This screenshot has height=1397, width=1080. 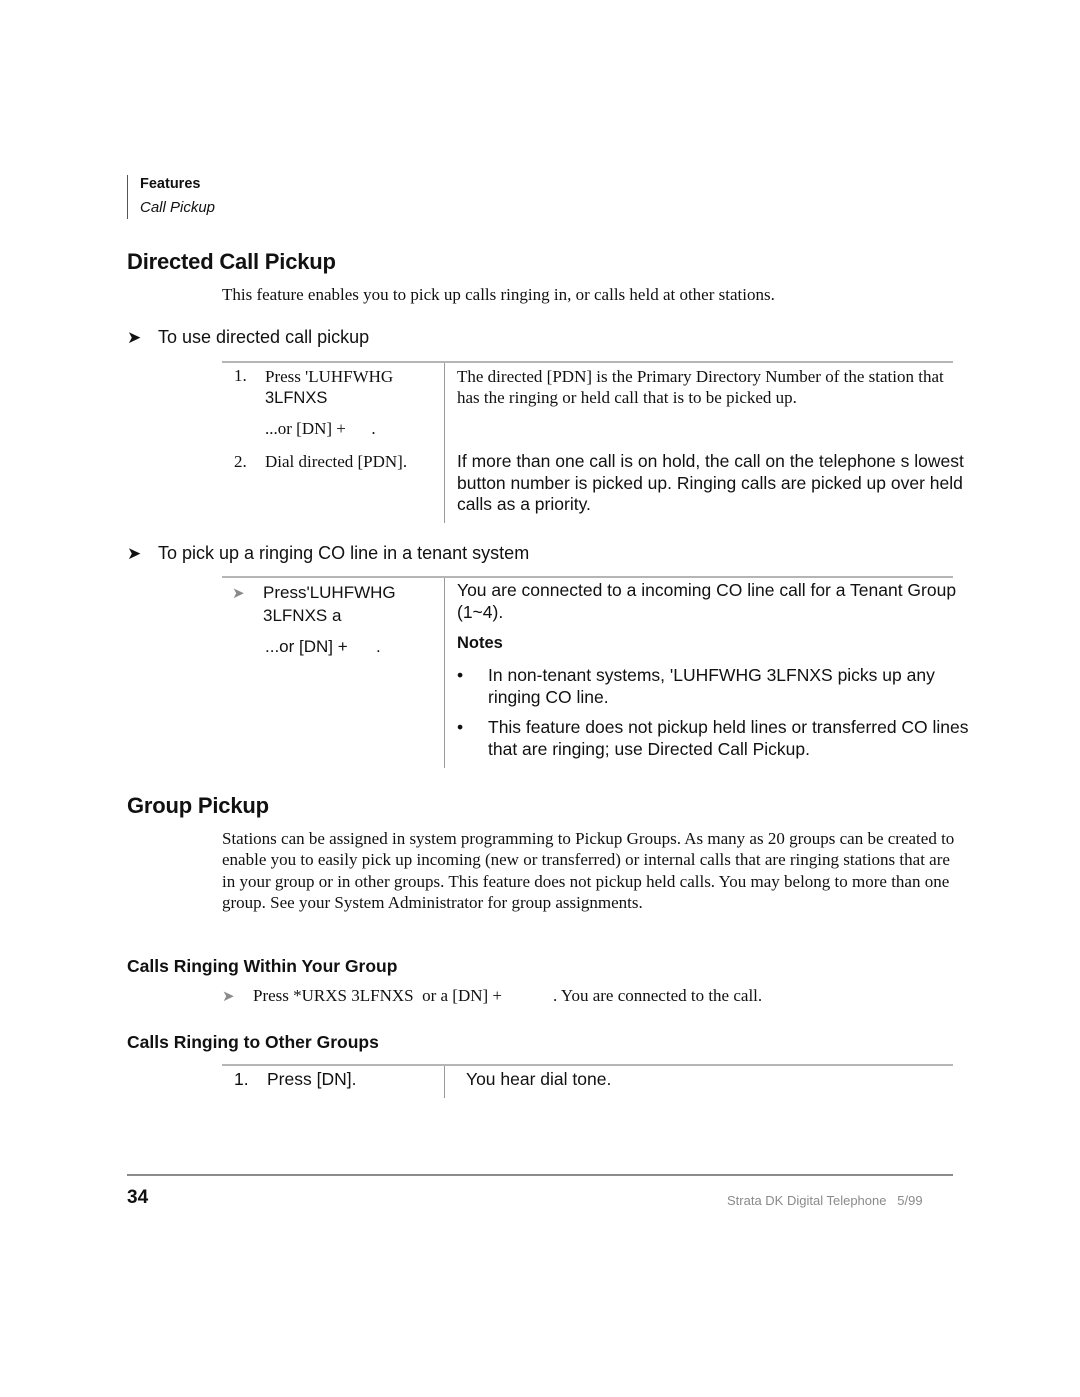 I want to click on step-action: Press 'LUHFWHG 3LFNXS, so click(x=329, y=387).